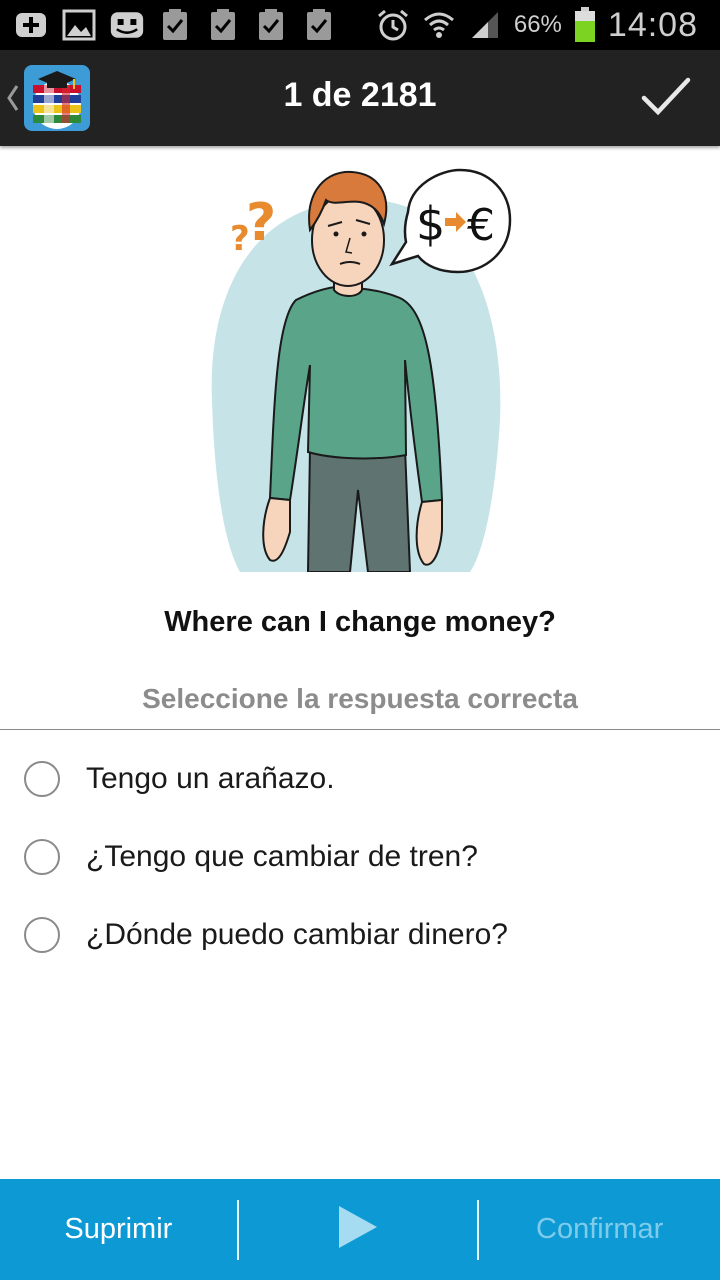 The width and height of the screenshot is (720, 1280). I want to click on instruction-text: Seleccione la respuesta correcta, so click(360, 698).